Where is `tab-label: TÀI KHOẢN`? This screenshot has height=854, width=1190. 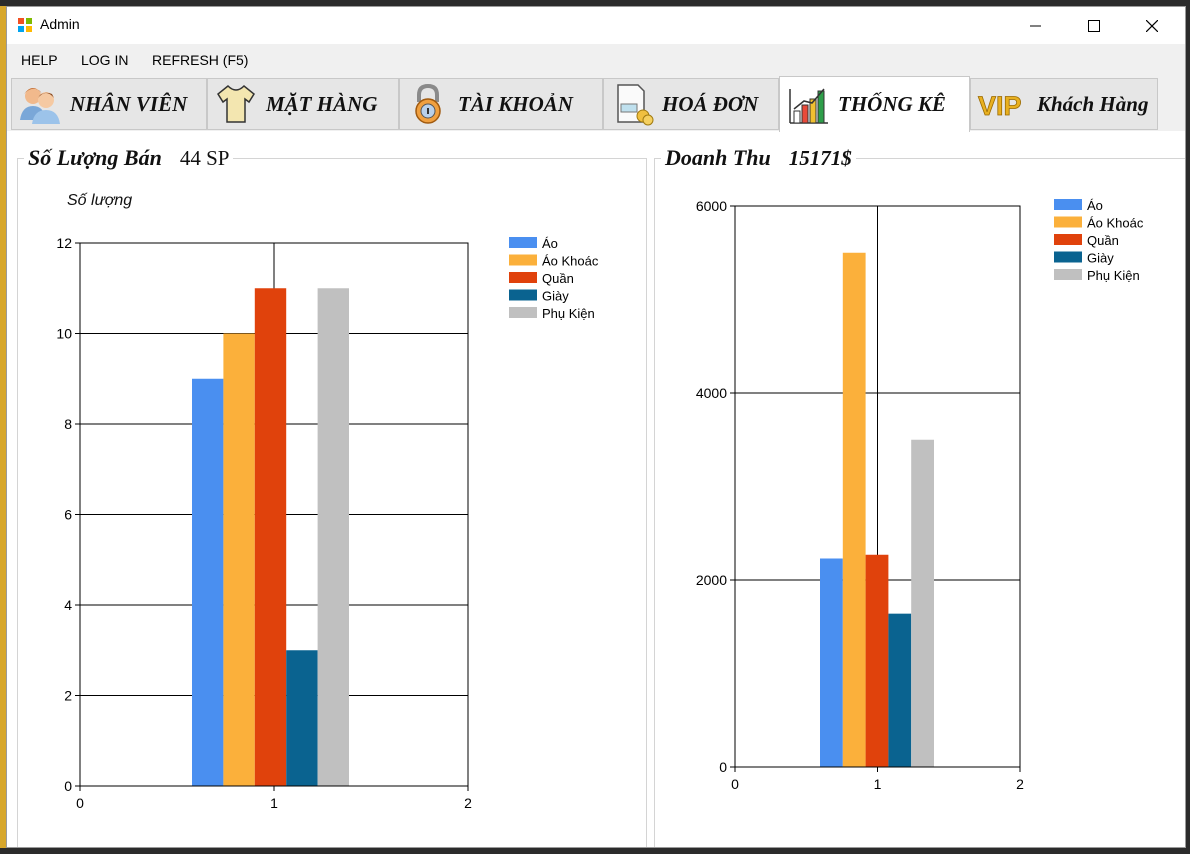 tab-label: TÀI KHOẢN is located at coordinates (515, 103).